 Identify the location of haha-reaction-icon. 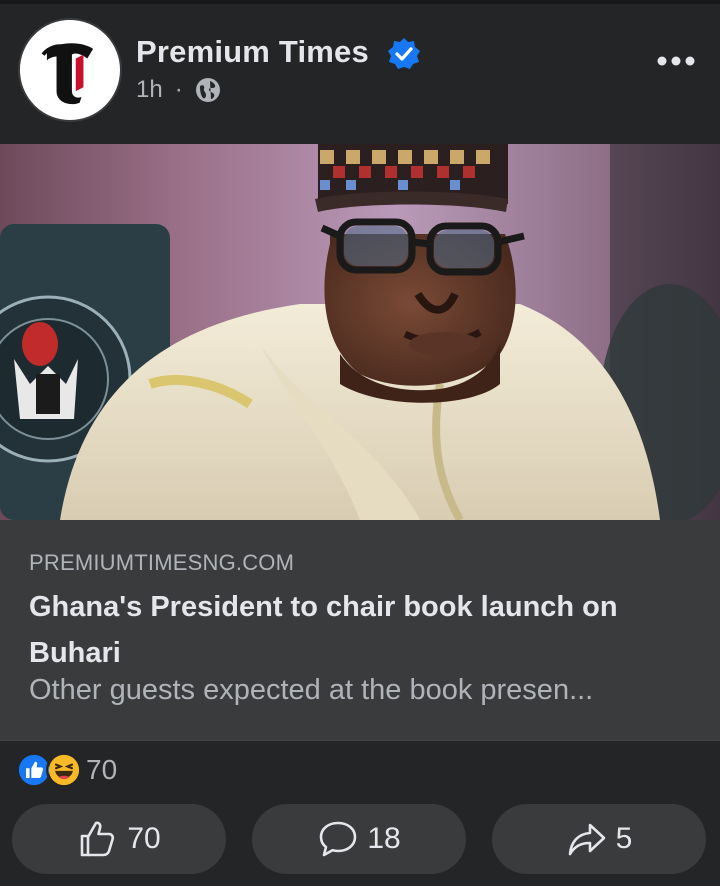
(64, 770).